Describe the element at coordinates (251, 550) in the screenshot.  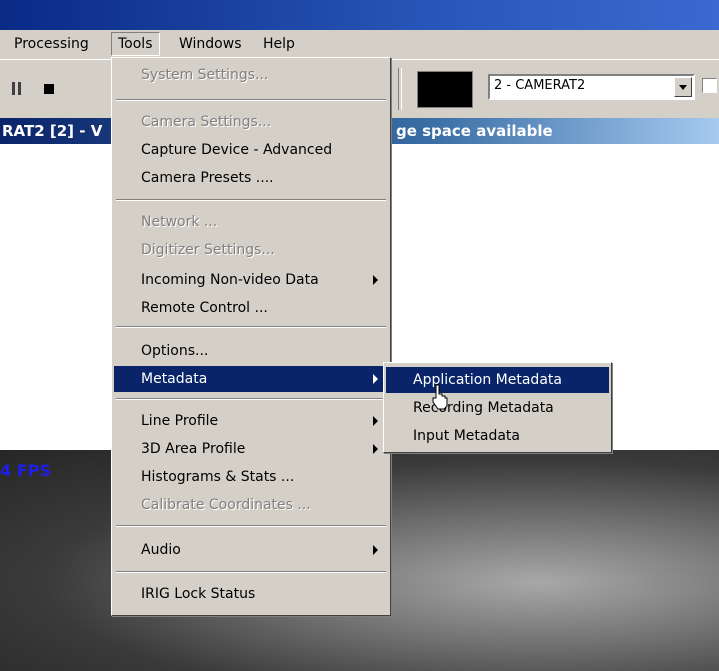
I see `menu-item-audio: Audio` at that location.